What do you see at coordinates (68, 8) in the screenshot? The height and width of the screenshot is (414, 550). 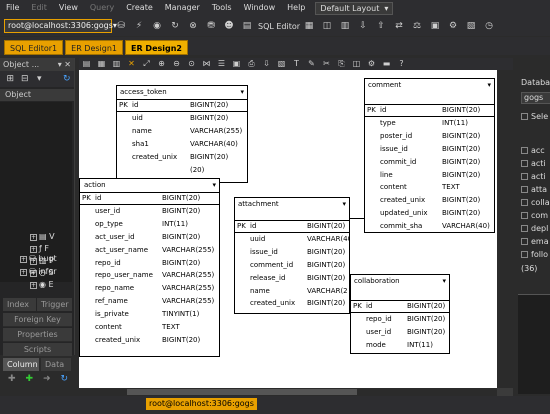 I see `menu-view: View` at bounding box center [68, 8].